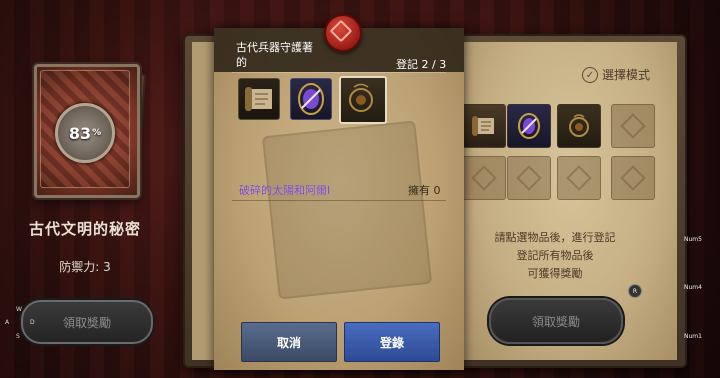 This screenshot has width=720, height=378. What do you see at coordinates (18, 336) in the screenshot?
I see `key-hint-s: S` at bounding box center [18, 336].